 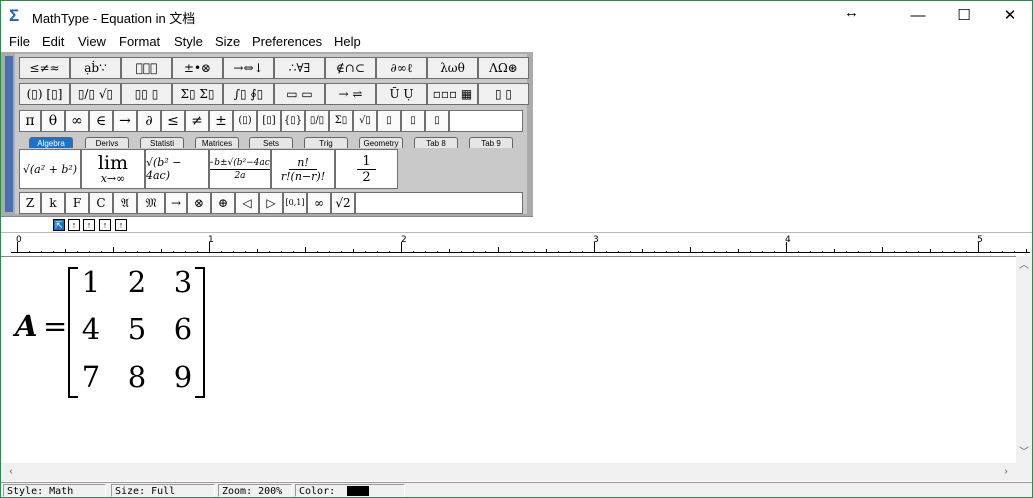 What do you see at coordinates (436, 142) in the screenshot?
I see `tab-8: Tab 8` at bounding box center [436, 142].